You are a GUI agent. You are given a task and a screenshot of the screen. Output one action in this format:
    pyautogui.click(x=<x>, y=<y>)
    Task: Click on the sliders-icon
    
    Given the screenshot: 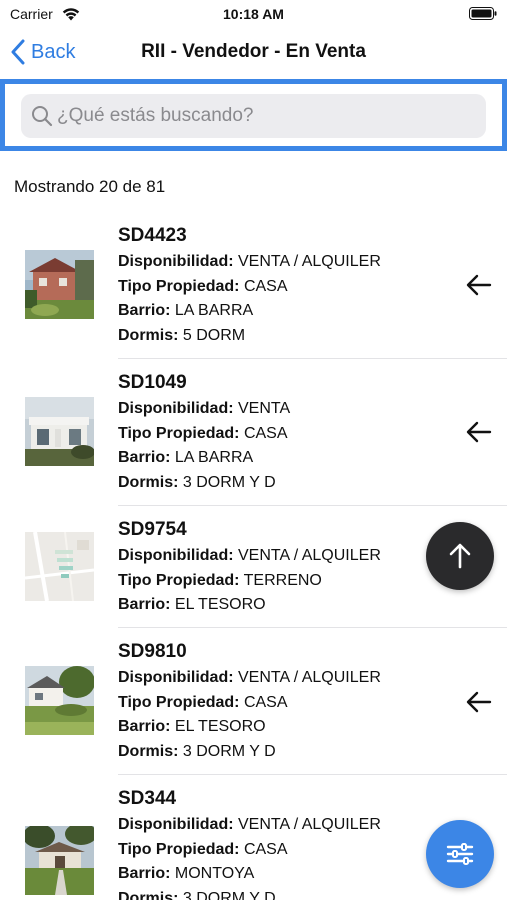 What is the action you would take?
    pyautogui.click(x=460, y=854)
    